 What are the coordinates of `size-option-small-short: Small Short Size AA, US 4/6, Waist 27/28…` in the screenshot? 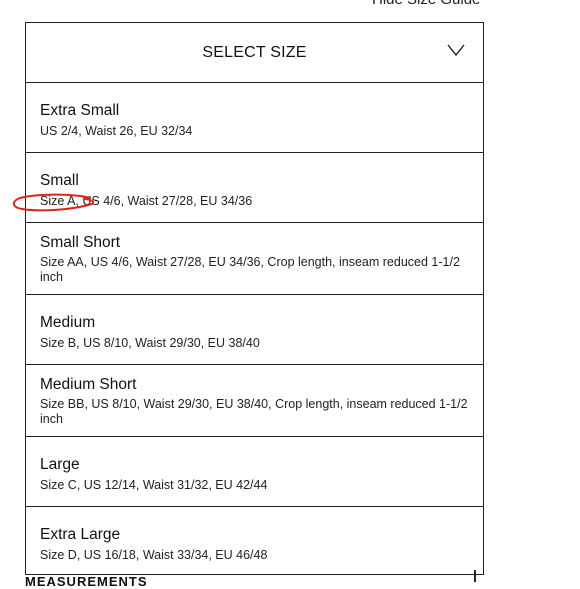 It's located at (254, 259).